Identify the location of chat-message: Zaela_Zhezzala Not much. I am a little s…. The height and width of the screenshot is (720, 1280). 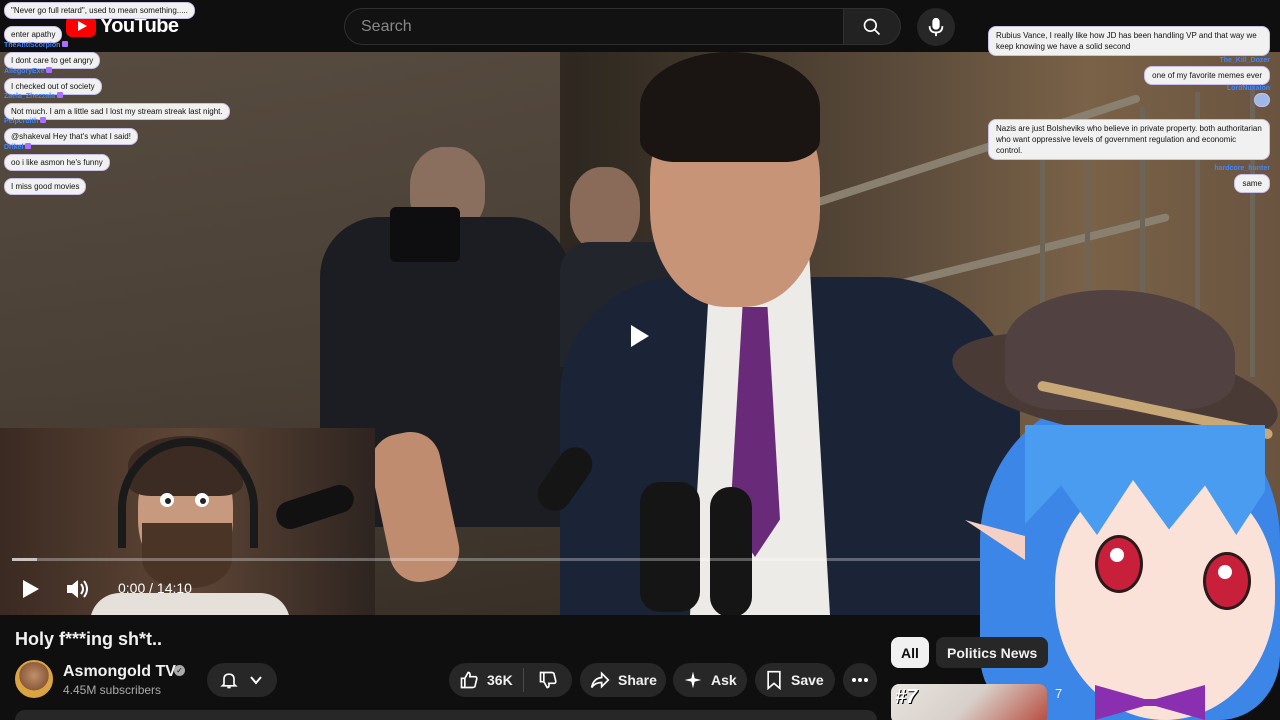
(117, 106).